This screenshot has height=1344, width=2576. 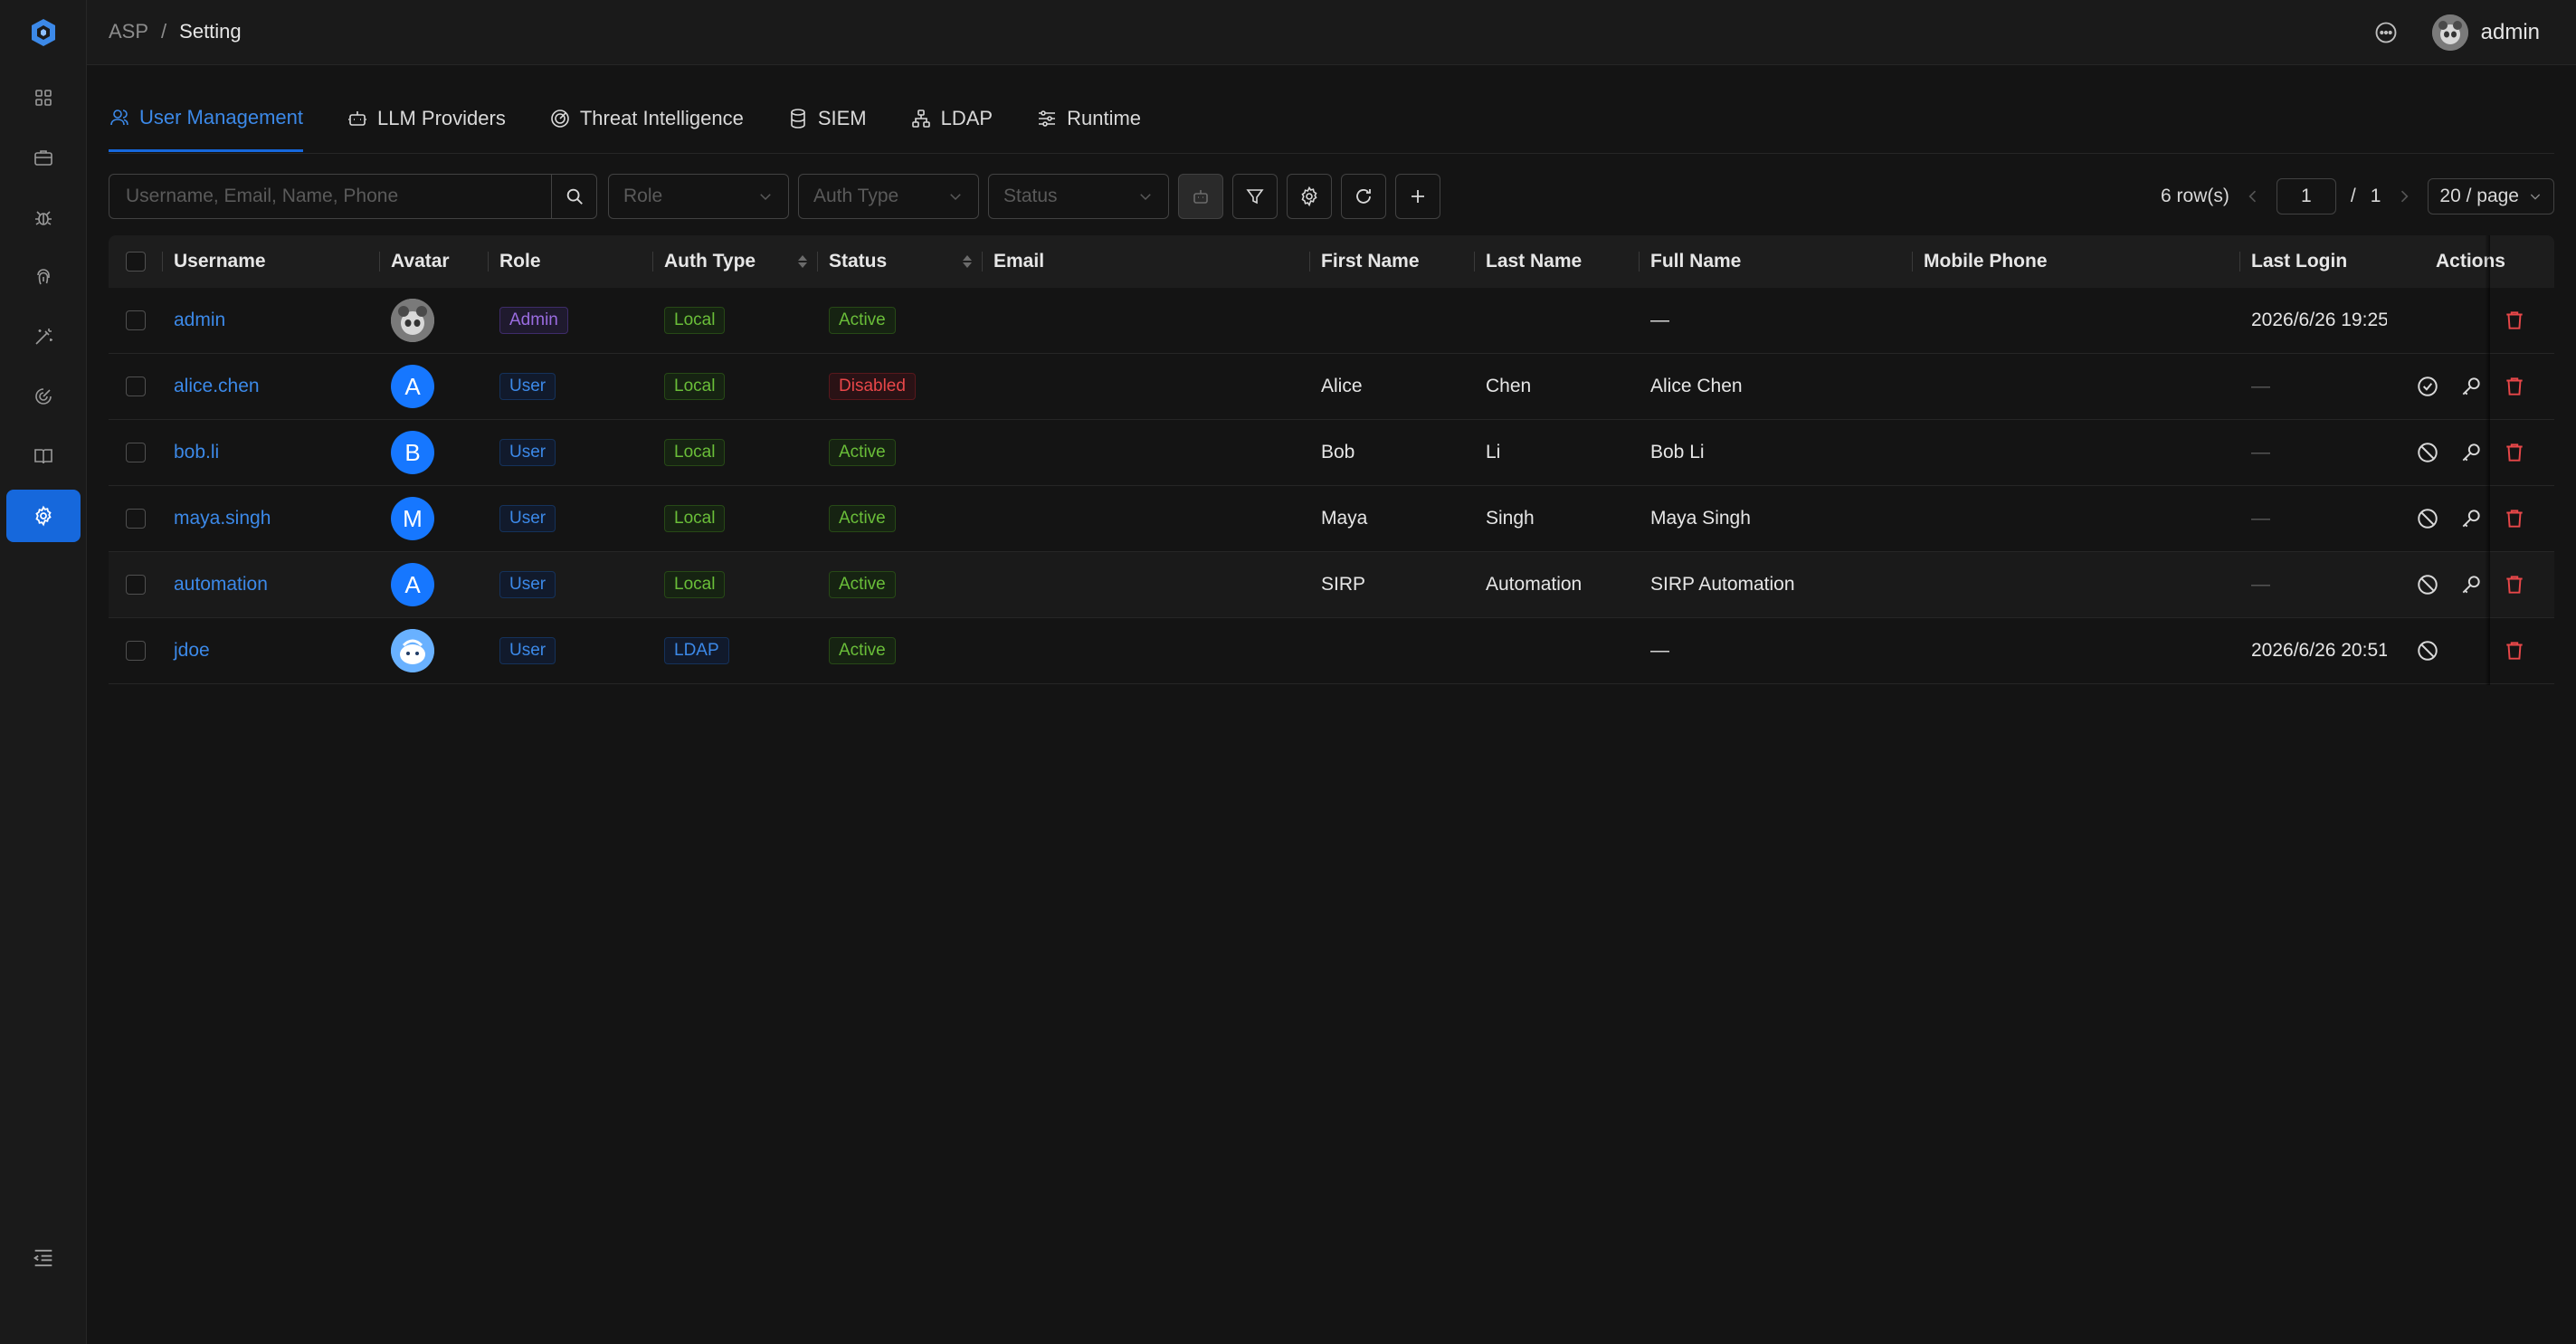 What do you see at coordinates (2253, 196) in the screenshot?
I see `chevron-left-icon` at bounding box center [2253, 196].